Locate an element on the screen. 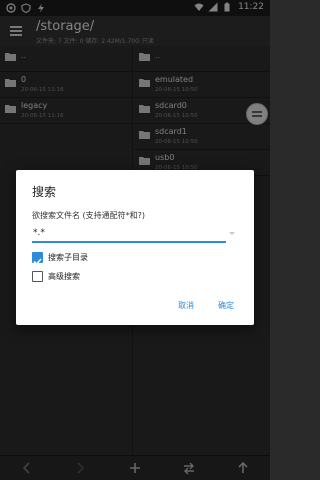 The height and width of the screenshot is (480, 320). search-subdir-checkbox is located at coordinates (37, 259).